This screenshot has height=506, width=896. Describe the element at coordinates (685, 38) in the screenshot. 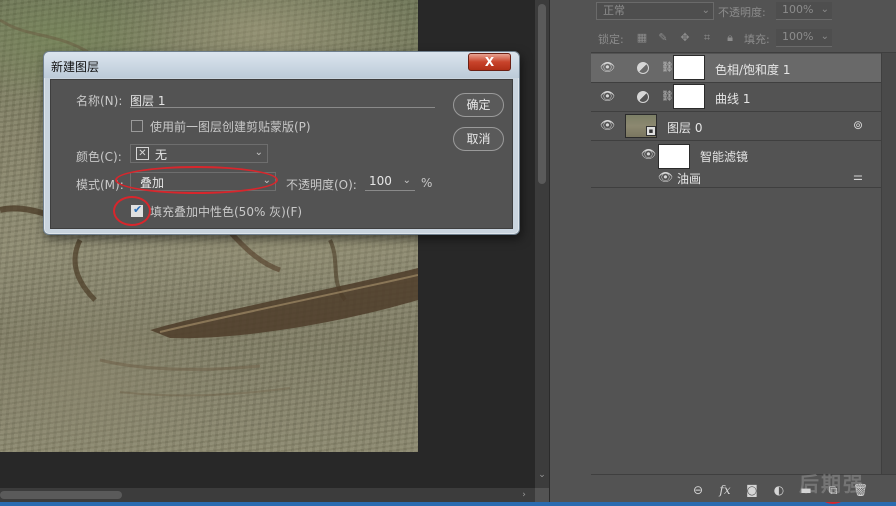

I see `lock-position-icon: ✥` at that location.